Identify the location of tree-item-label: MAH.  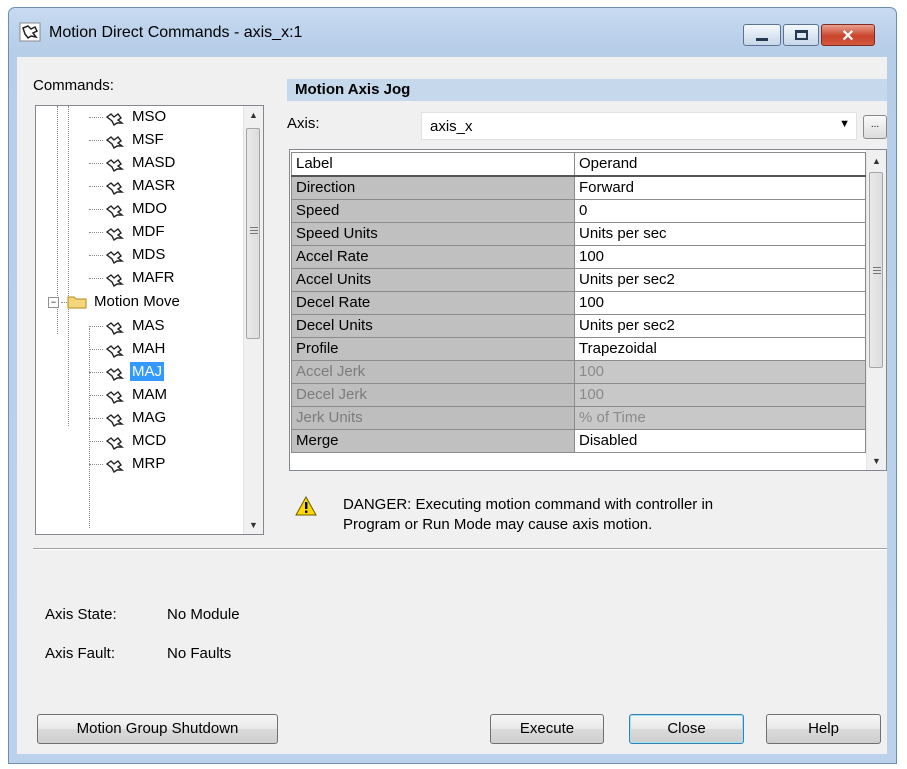
(149, 348).